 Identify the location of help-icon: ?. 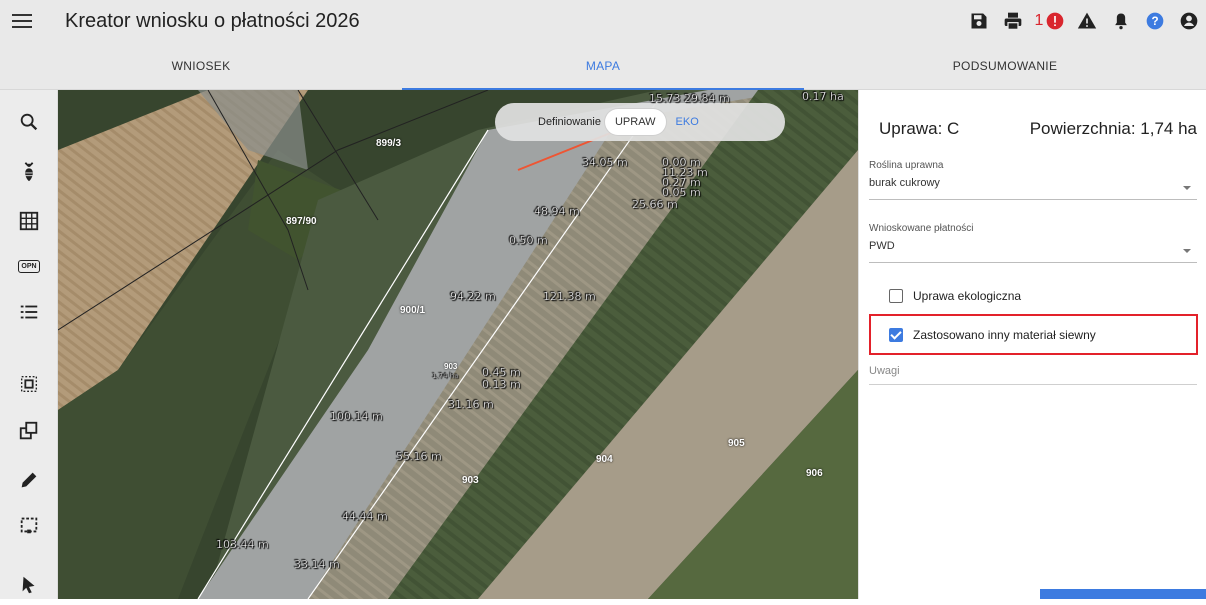
(1155, 21).